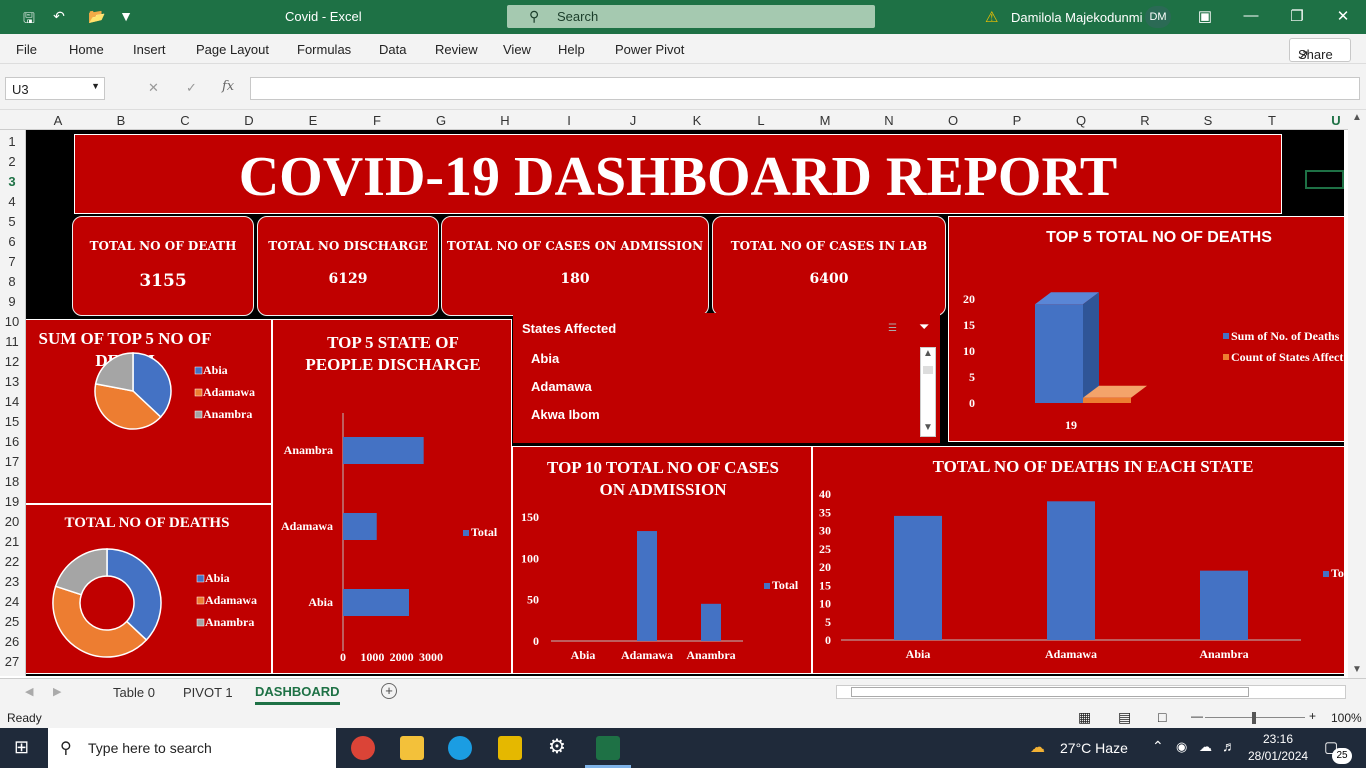 This screenshot has height=768, width=1366. I want to click on sheet-tab: PIVOT 1, so click(208, 692).